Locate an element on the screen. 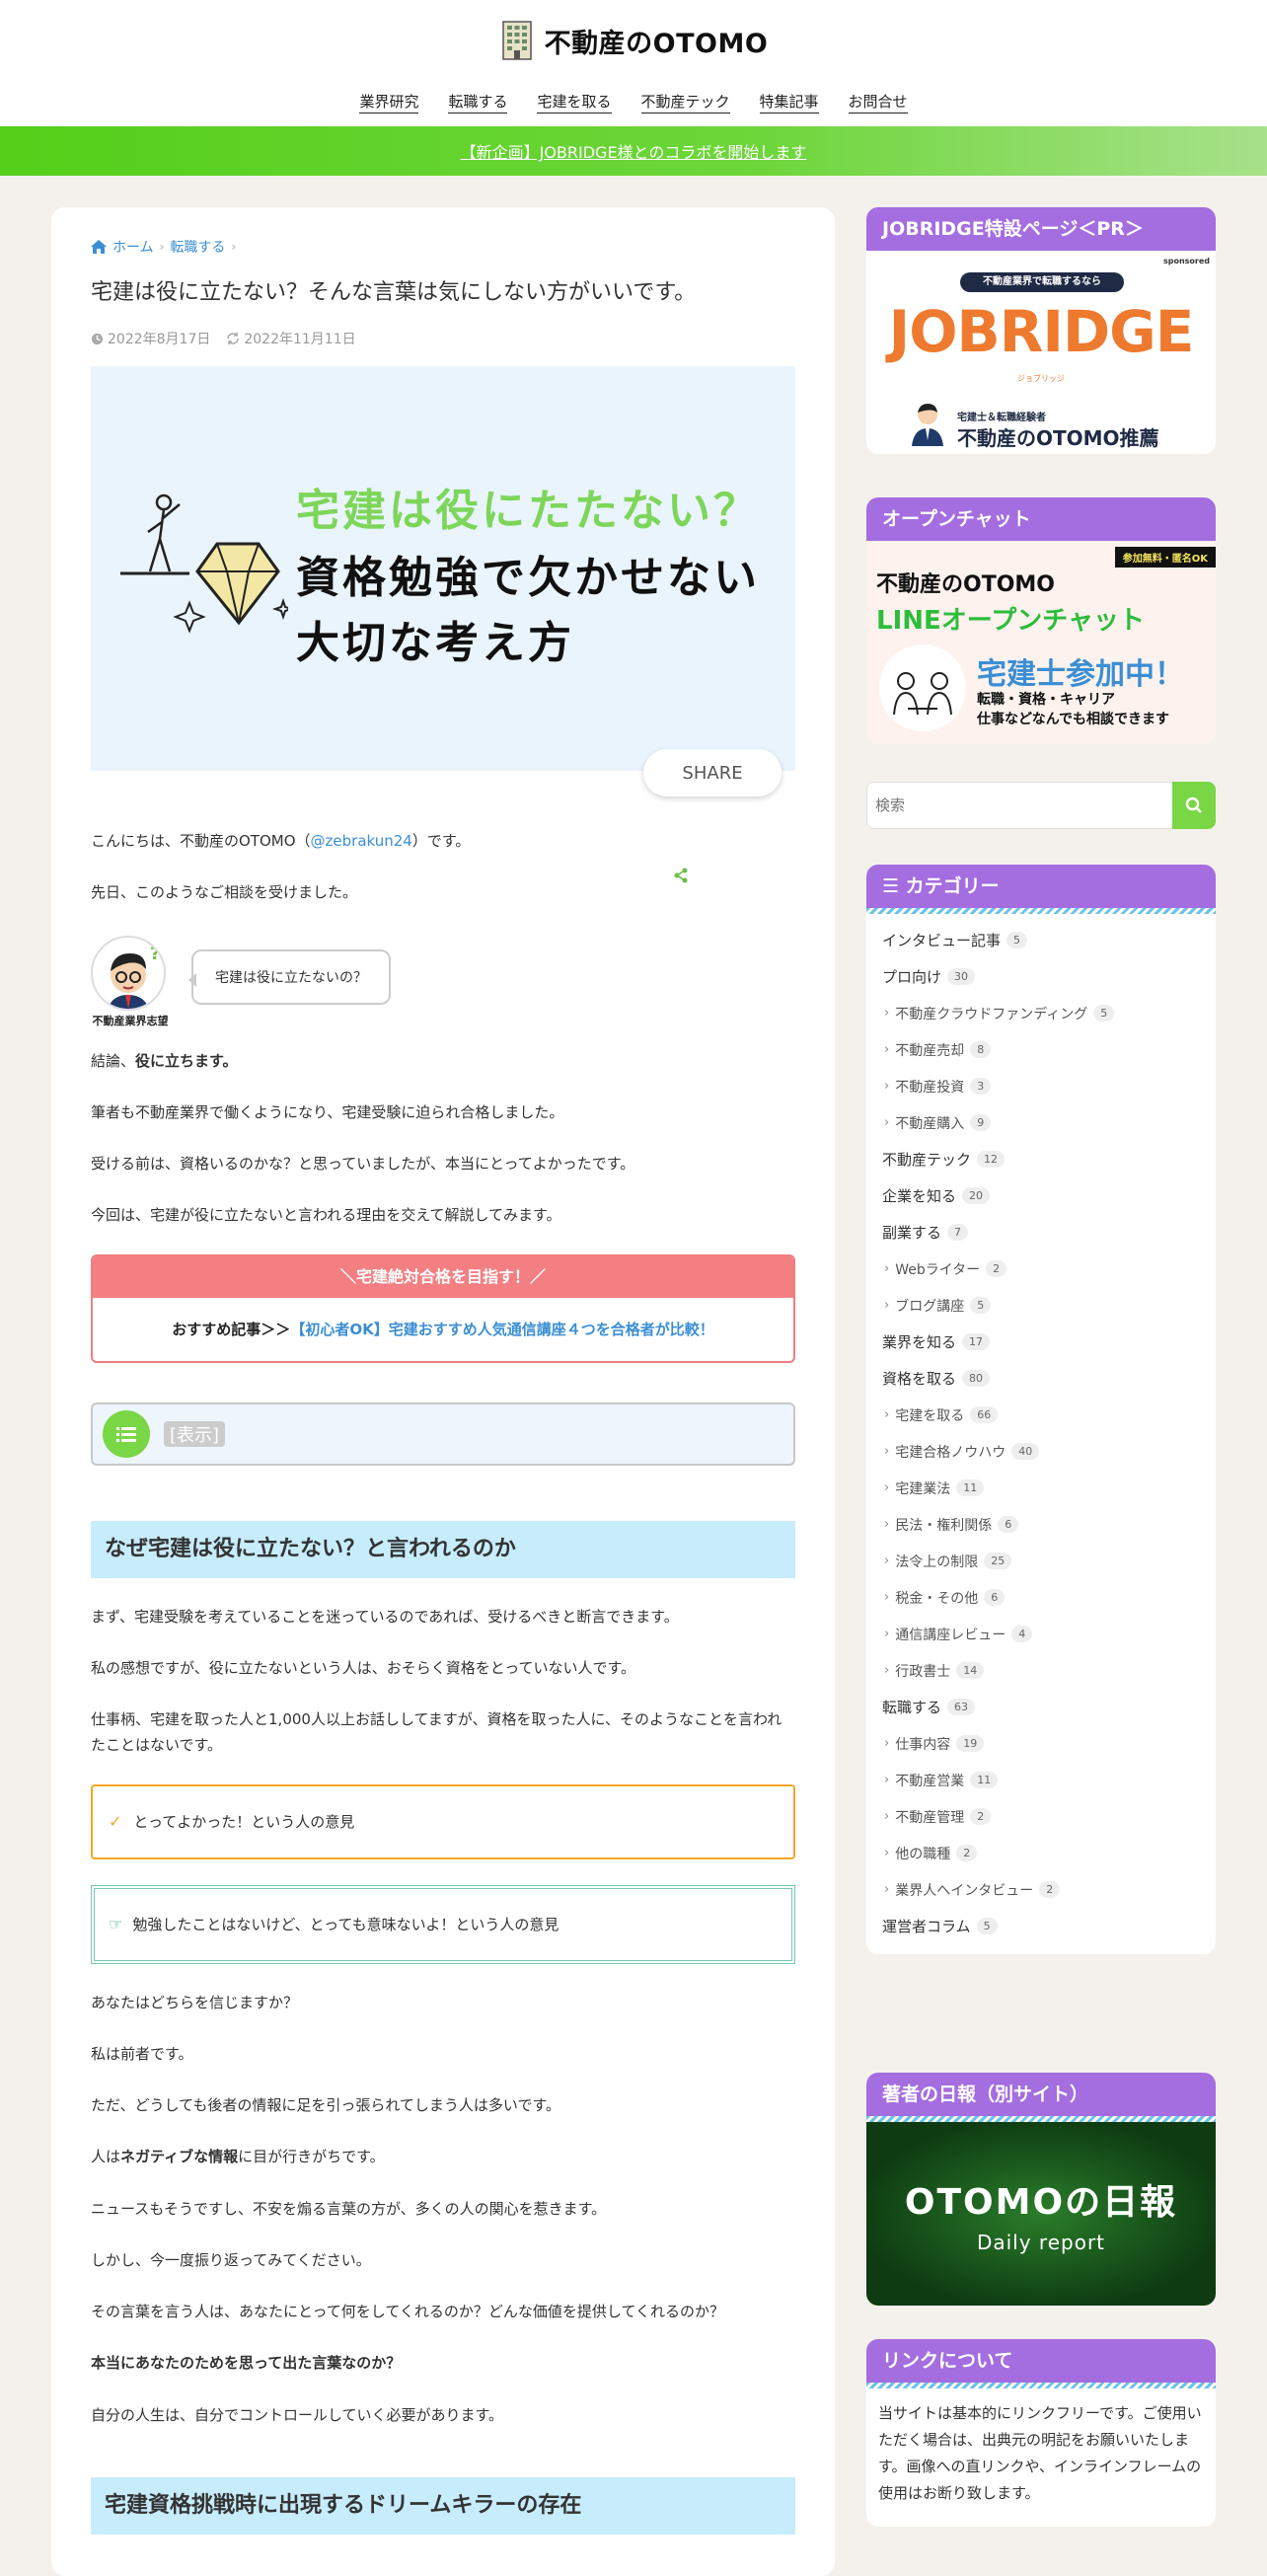  paragraph: ニュースもそうですし、不安を煽る言葉の方が、多くの人の関心を惹きます。 is located at coordinates (349, 2208).